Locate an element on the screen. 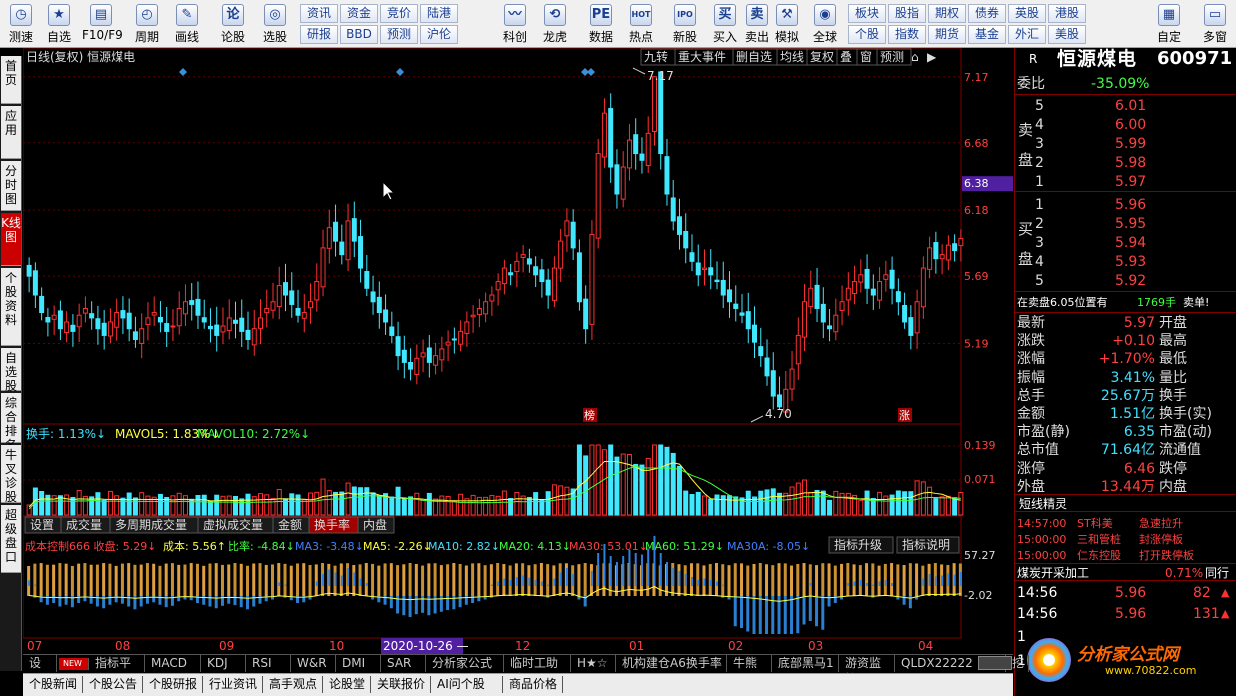 The image size is (1236, 696). leftnav-item-2: 分时图 is located at coordinates (11, 186).